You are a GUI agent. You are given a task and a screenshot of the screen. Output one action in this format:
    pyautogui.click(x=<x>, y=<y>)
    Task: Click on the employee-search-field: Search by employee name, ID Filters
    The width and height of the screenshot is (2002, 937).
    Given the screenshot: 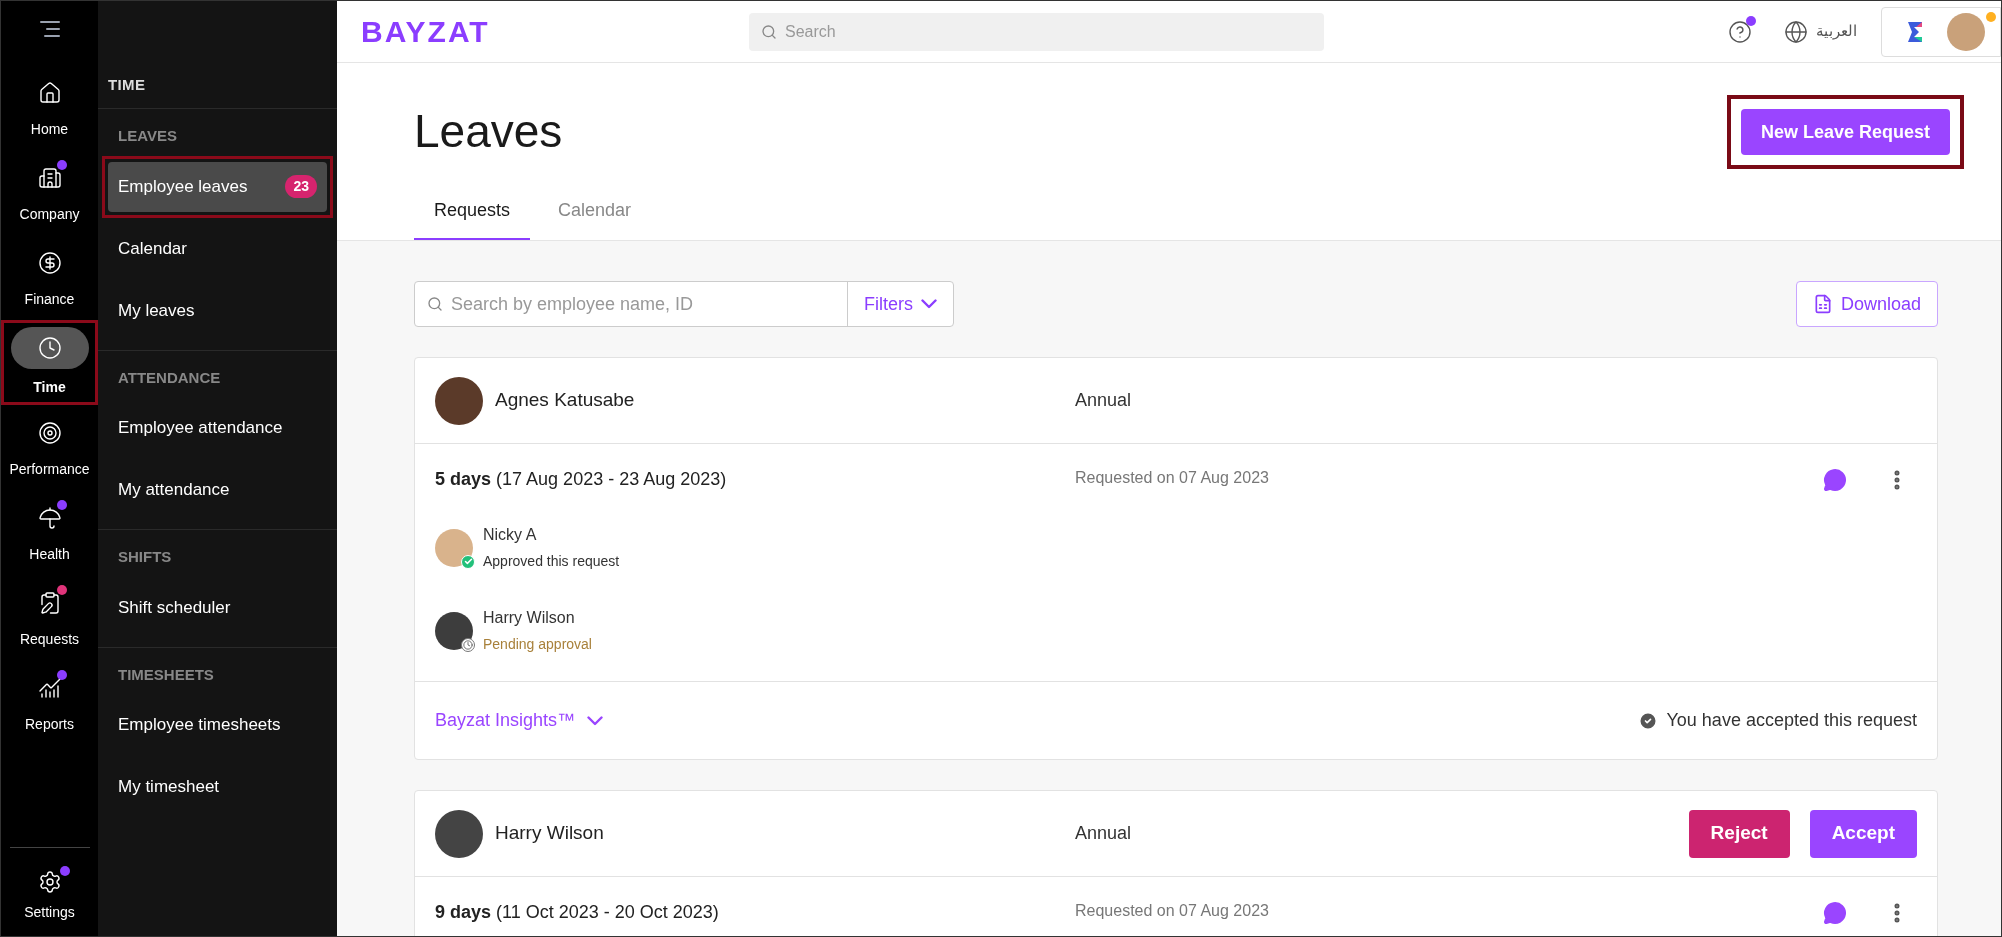 What is the action you would take?
    pyautogui.click(x=684, y=304)
    